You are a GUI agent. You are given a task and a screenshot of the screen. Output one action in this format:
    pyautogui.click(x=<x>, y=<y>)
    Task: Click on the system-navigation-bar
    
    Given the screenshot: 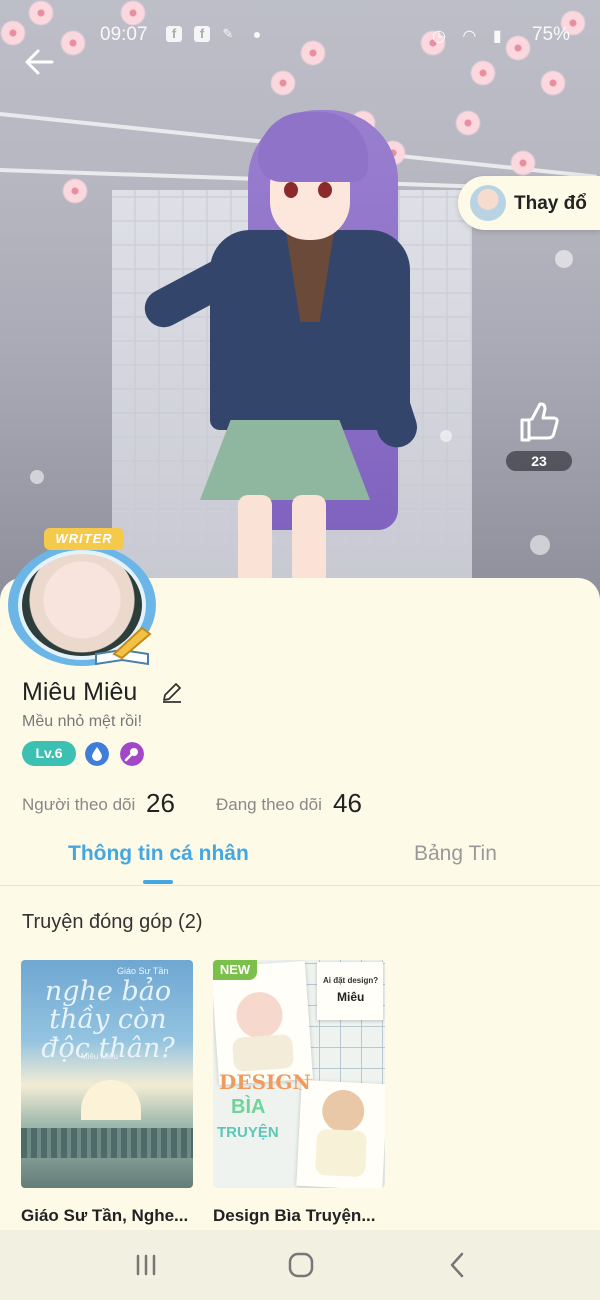 What is the action you would take?
    pyautogui.click(x=300, y=1265)
    